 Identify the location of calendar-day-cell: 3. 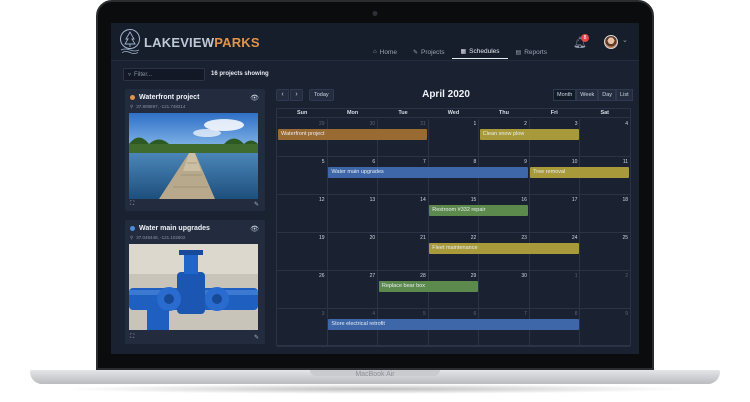
(302, 327).